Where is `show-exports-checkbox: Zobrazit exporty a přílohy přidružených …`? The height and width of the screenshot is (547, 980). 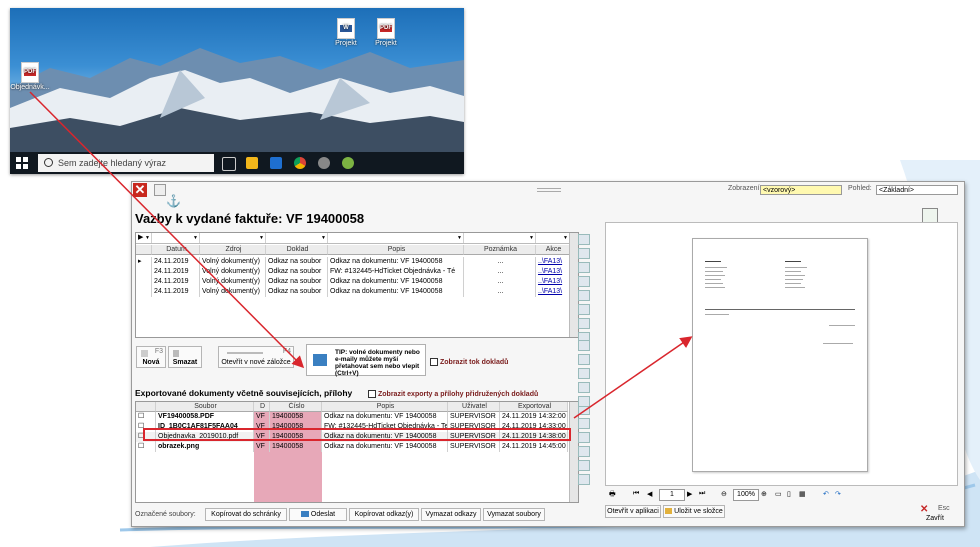 show-exports-checkbox: Zobrazit exporty a přílohy přidružených … is located at coordinates (453, 394).